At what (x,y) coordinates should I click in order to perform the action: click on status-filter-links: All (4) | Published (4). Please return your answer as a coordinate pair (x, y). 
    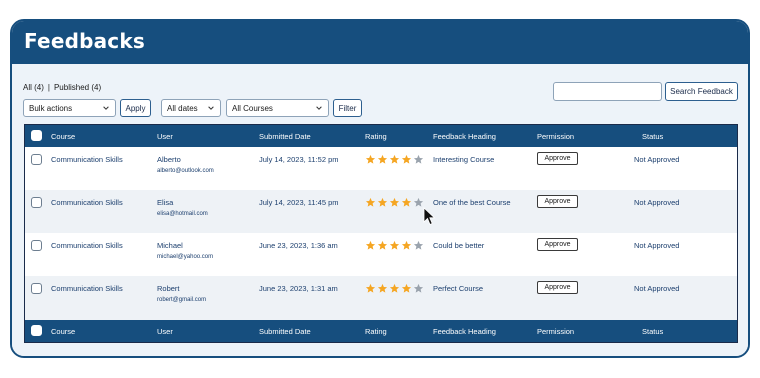
    Looking at the image, I should click on (62, 87).